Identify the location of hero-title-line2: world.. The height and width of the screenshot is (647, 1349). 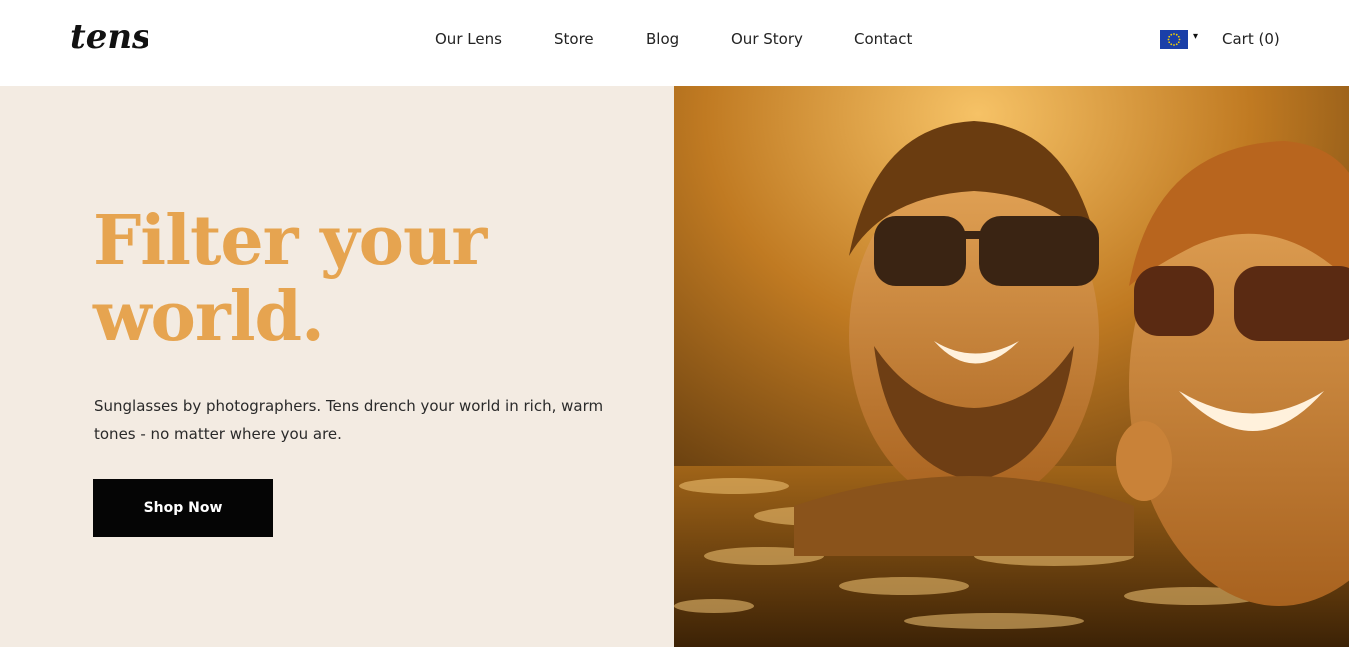
(209, 317).